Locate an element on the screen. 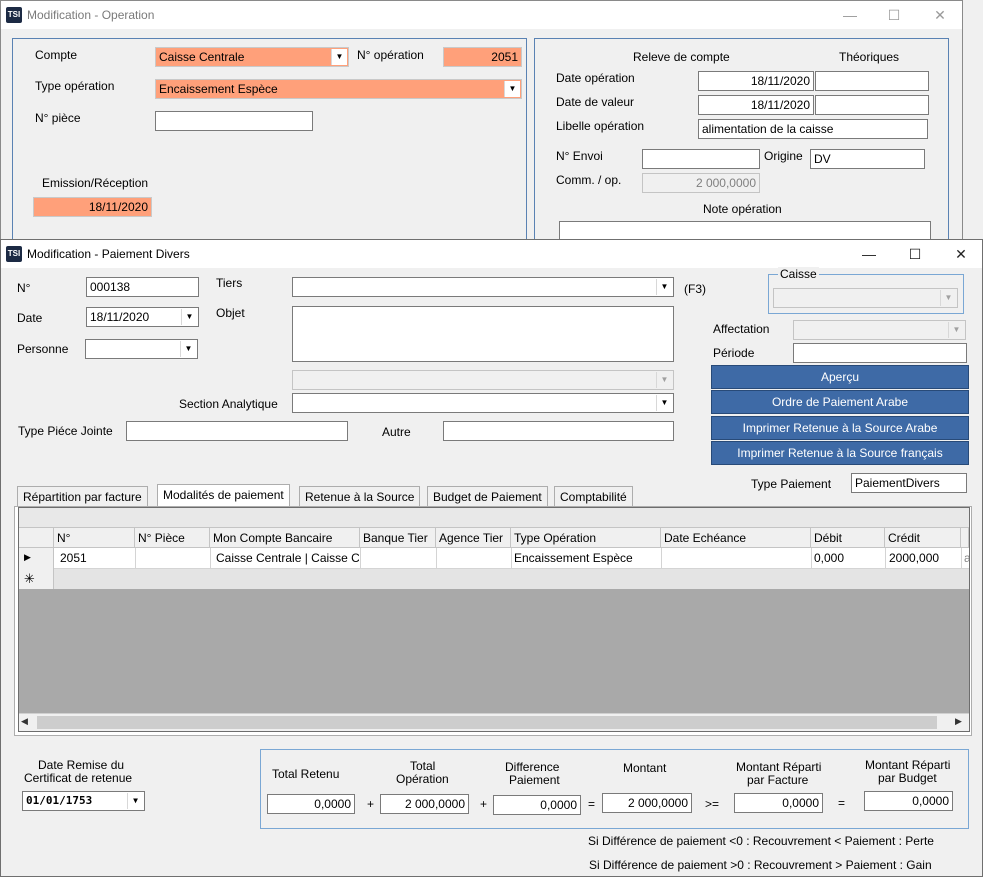 The image size is (983, 877). num-field: 000138 is located at coordinates (142, 287).